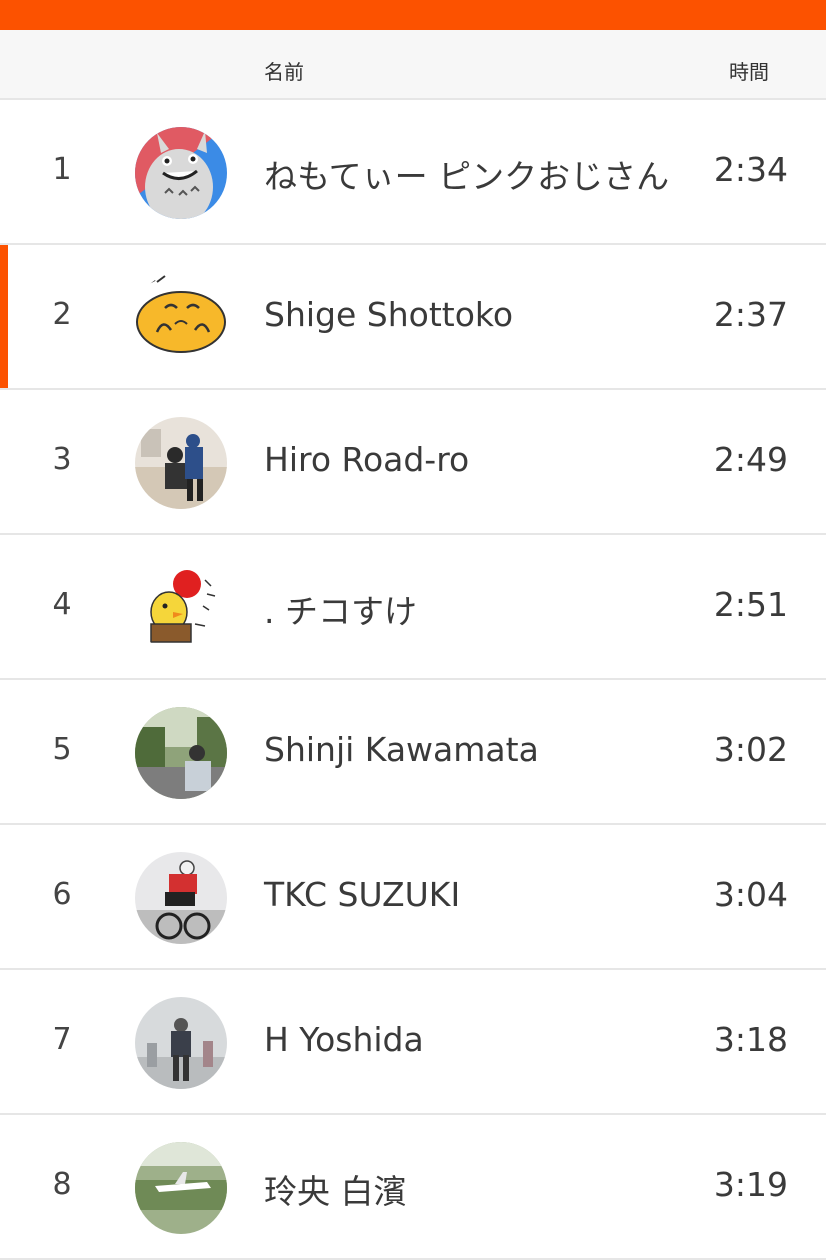 The width and height of the screenshot is (826, 1260). Describe the element at coordinates (181, 318) in the screenshot. I see `egg-character-avatar` at that location.